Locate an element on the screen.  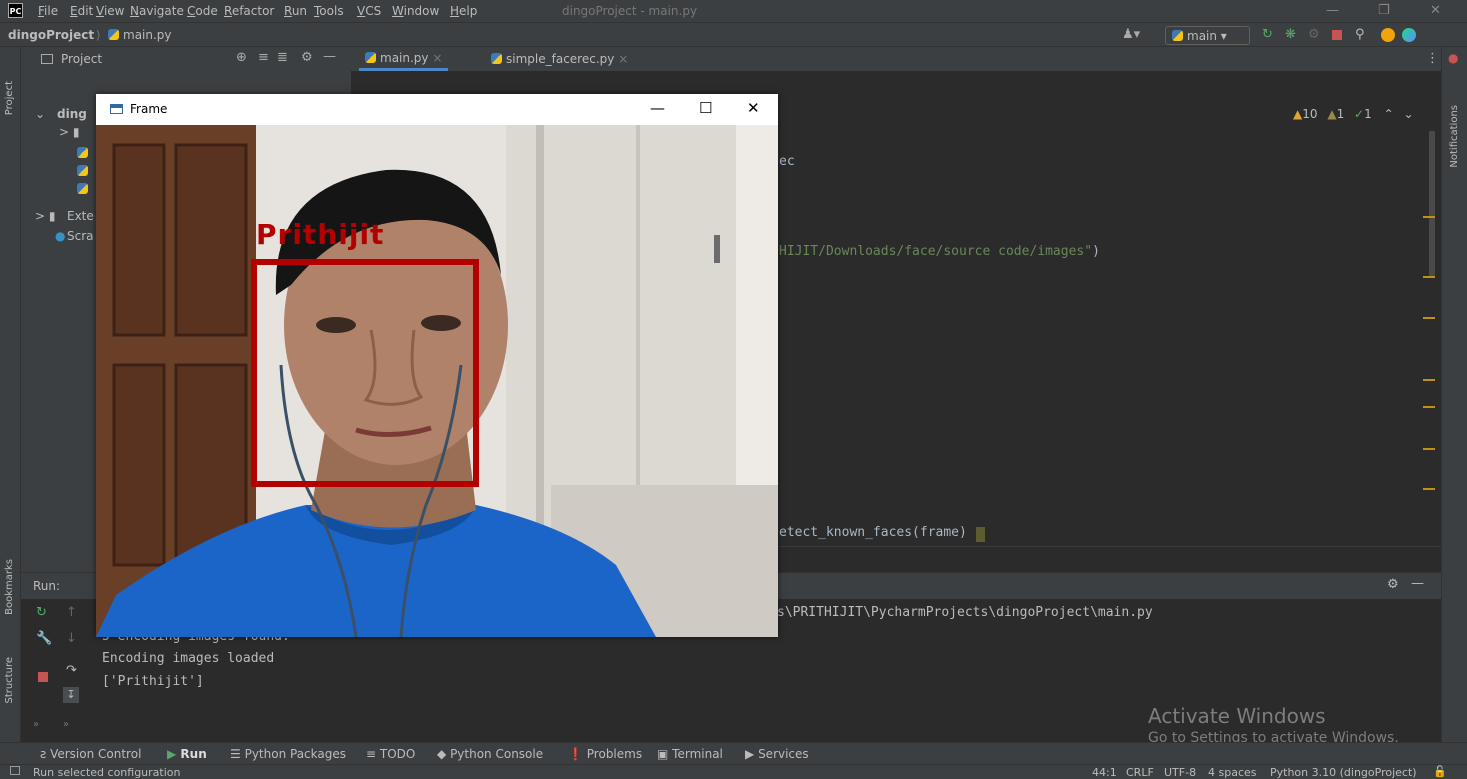
status-message: Run selected configuration is located at coordinates (107, 772).